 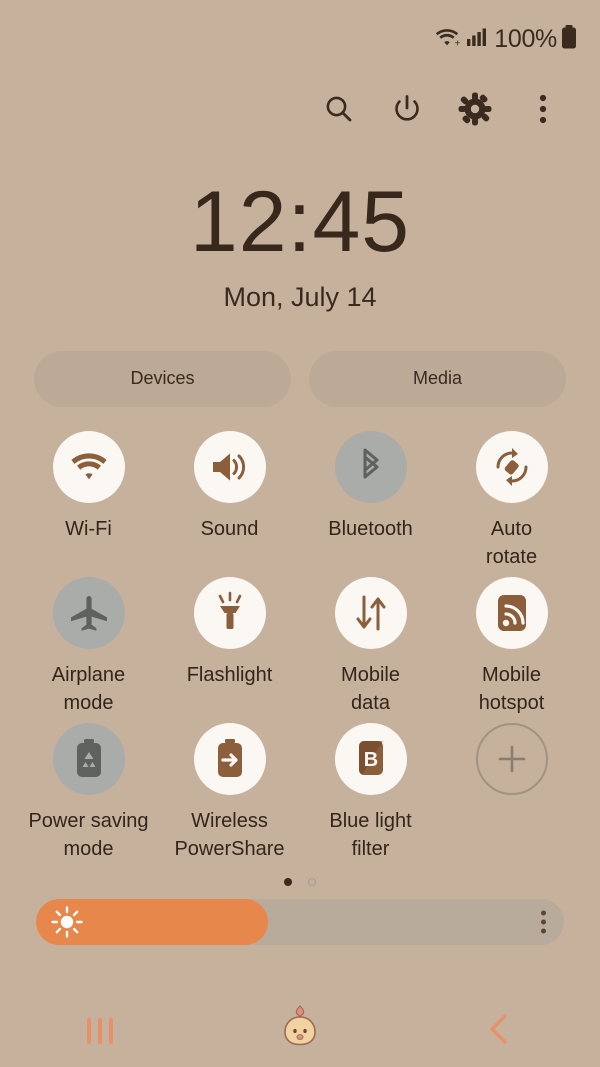 What do you see at coordinates (88, 466) in the screenshot?
I see `wifi-icon` at bounding box center [88, 466].